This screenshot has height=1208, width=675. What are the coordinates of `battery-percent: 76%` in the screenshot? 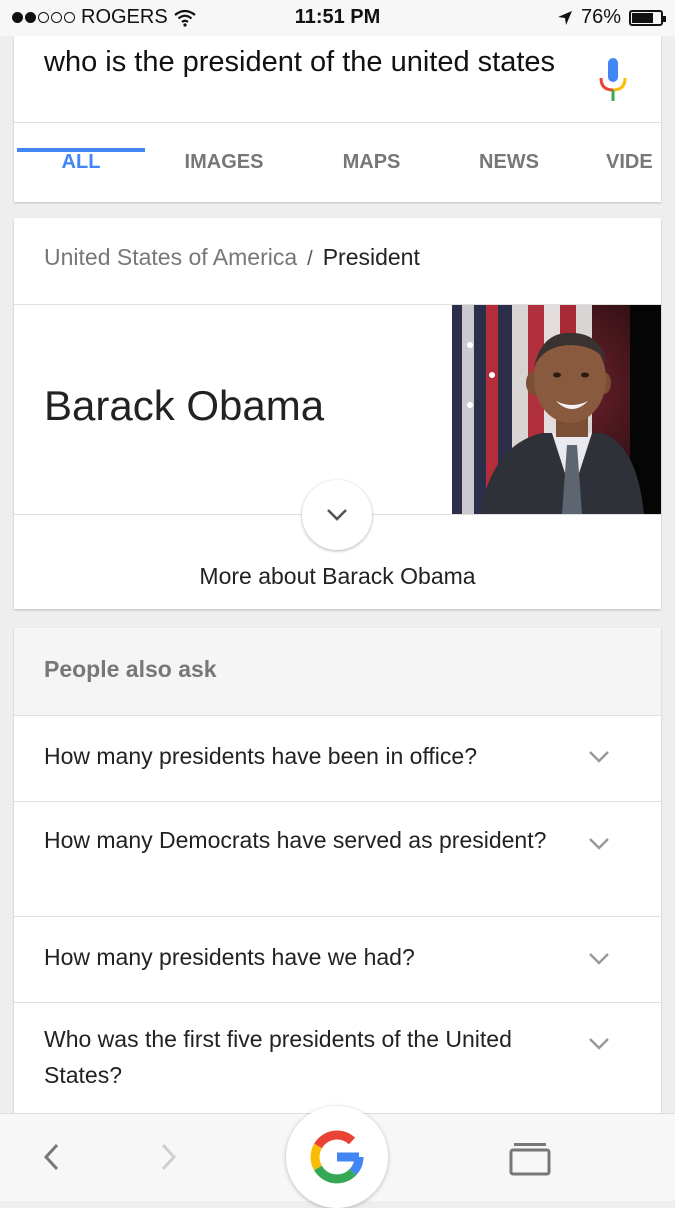 It's located at (600, 17).